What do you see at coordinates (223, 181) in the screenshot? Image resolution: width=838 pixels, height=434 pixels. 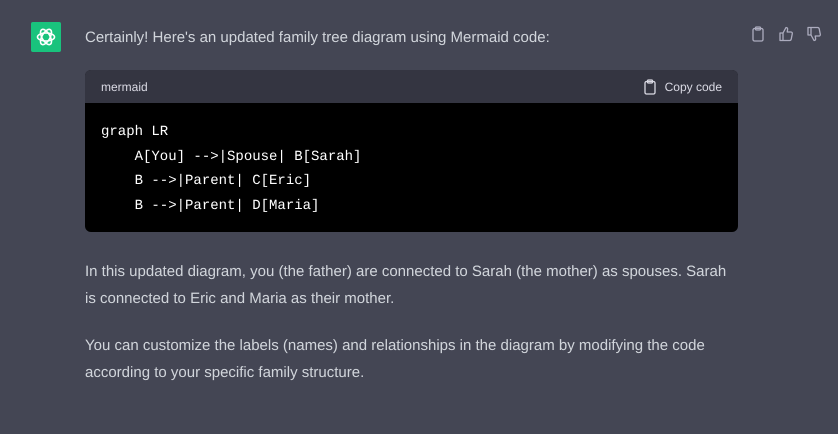 I see `code-line: B -->|Parent| C[Eric]` at bounding box center [223, 181].